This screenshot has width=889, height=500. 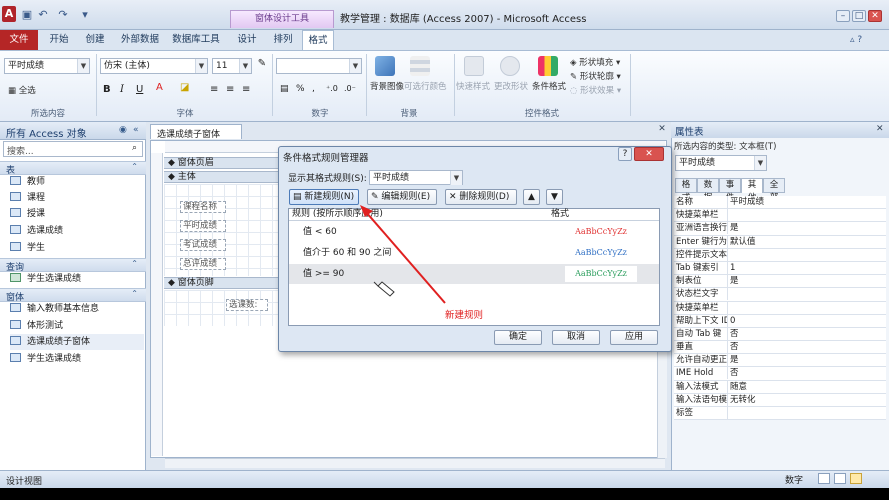 What do you see at coordinates (123, 130) in the screenshot?
I see `nav-dropdown-icon: ◉` at bounding box center [123, 130].